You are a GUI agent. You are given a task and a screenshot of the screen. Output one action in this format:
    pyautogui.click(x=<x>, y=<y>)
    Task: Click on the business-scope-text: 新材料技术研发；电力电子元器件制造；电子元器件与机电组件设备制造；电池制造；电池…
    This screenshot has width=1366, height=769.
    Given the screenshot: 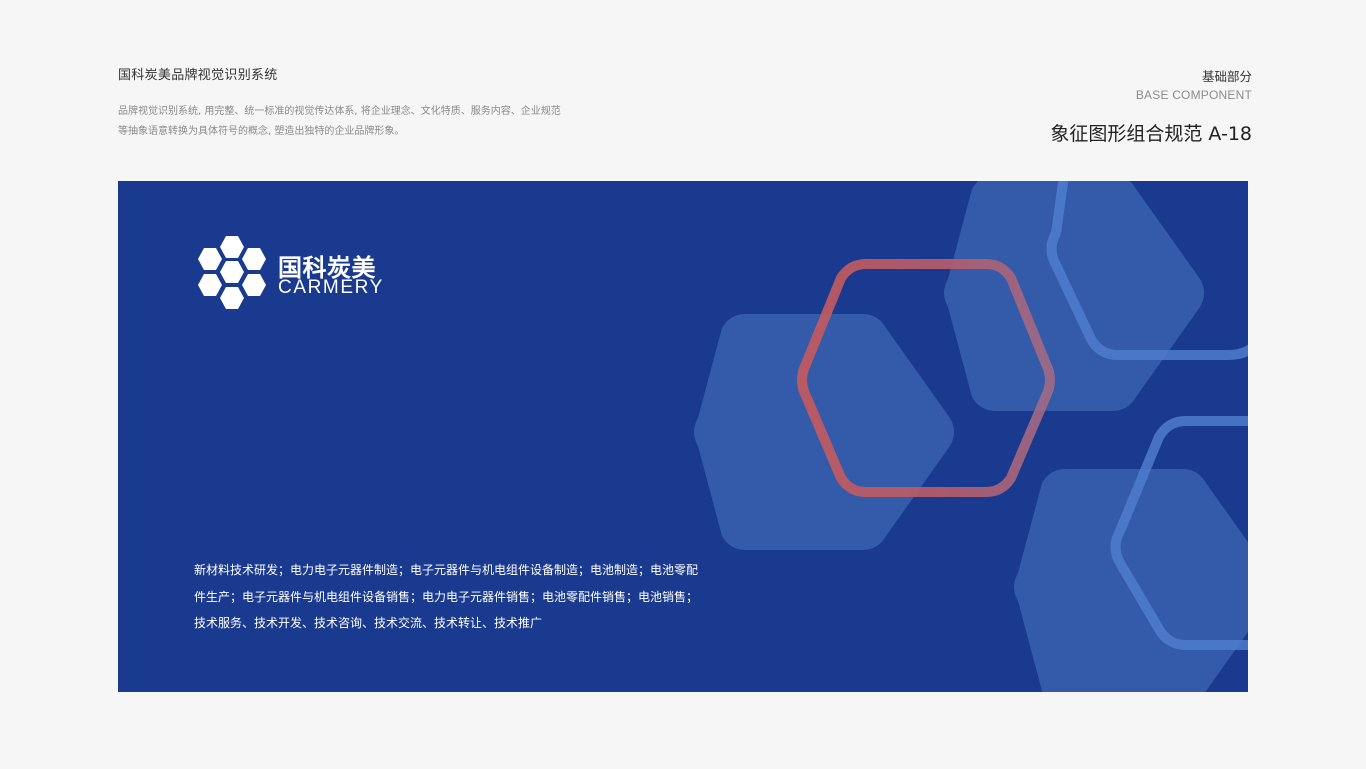 What is the action you would take?
    pyautogui.click(x=446, y=596)
    